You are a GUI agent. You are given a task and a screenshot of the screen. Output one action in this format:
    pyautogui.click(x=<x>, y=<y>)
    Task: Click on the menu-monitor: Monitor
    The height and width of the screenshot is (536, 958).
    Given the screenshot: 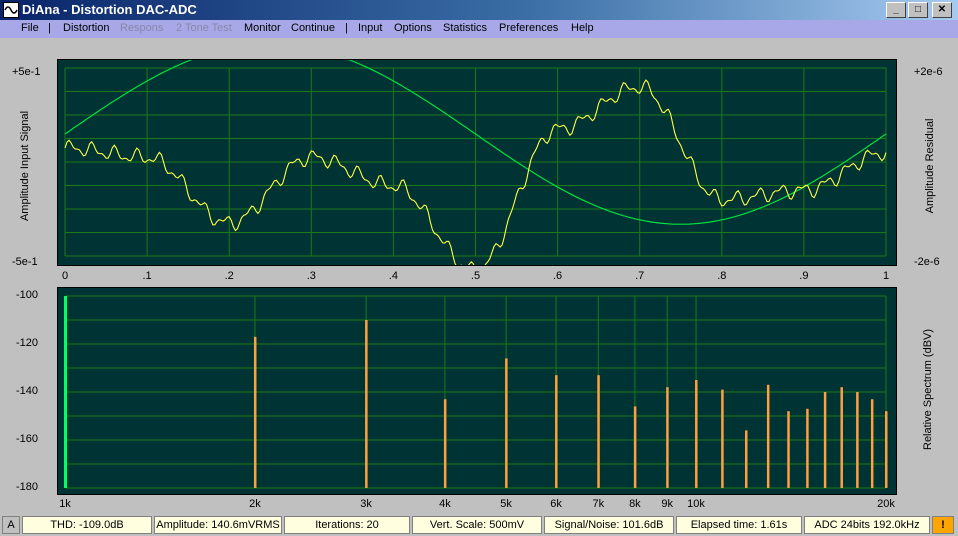 What is the action you would take?
    pyautogui.click(x=262, y=28)
    